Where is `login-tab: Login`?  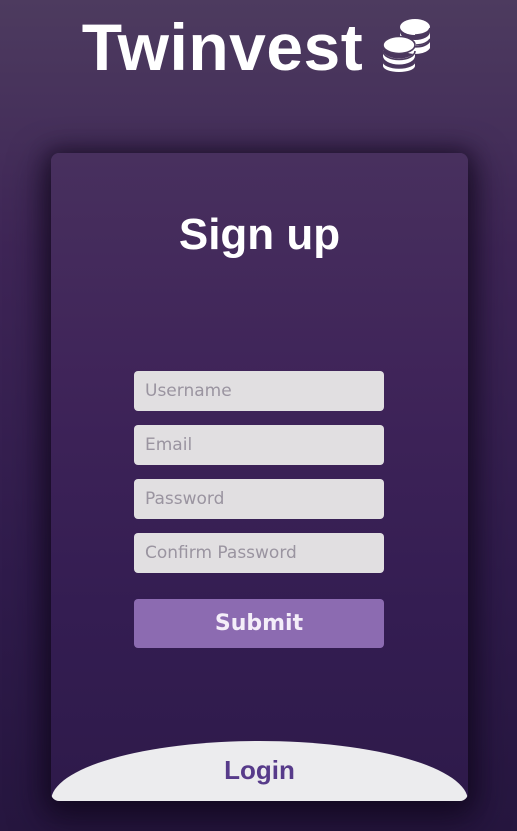 login-tab: Login is located at coordinates (259, 771).